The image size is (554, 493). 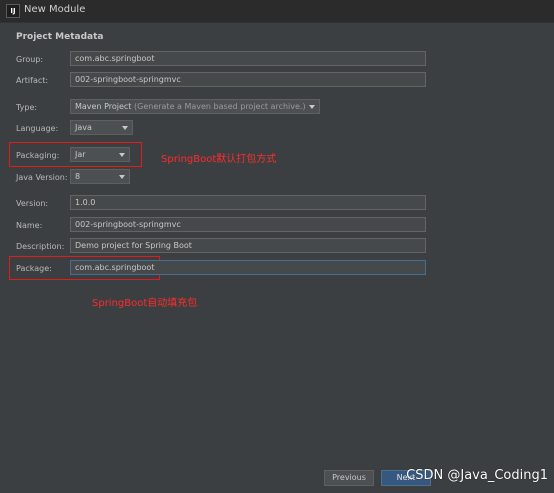 What do you see at coordinates (248, 202) in the screenshot?
I see `version-input: 1.0.0` at bounding box center [248, 202].